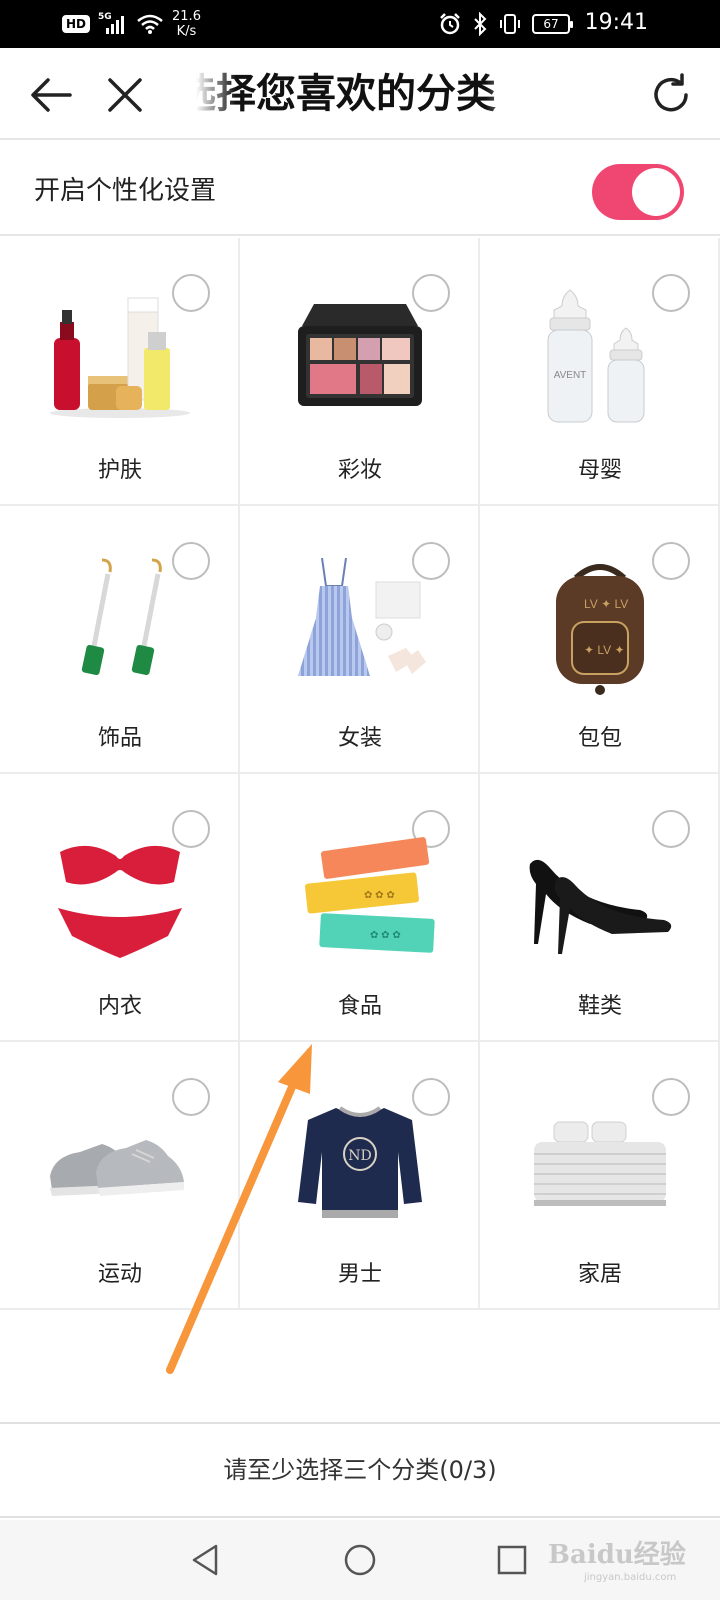 This screenshot has width=720, height=1600. I want to click on bed-icon, so click(600, 1163).